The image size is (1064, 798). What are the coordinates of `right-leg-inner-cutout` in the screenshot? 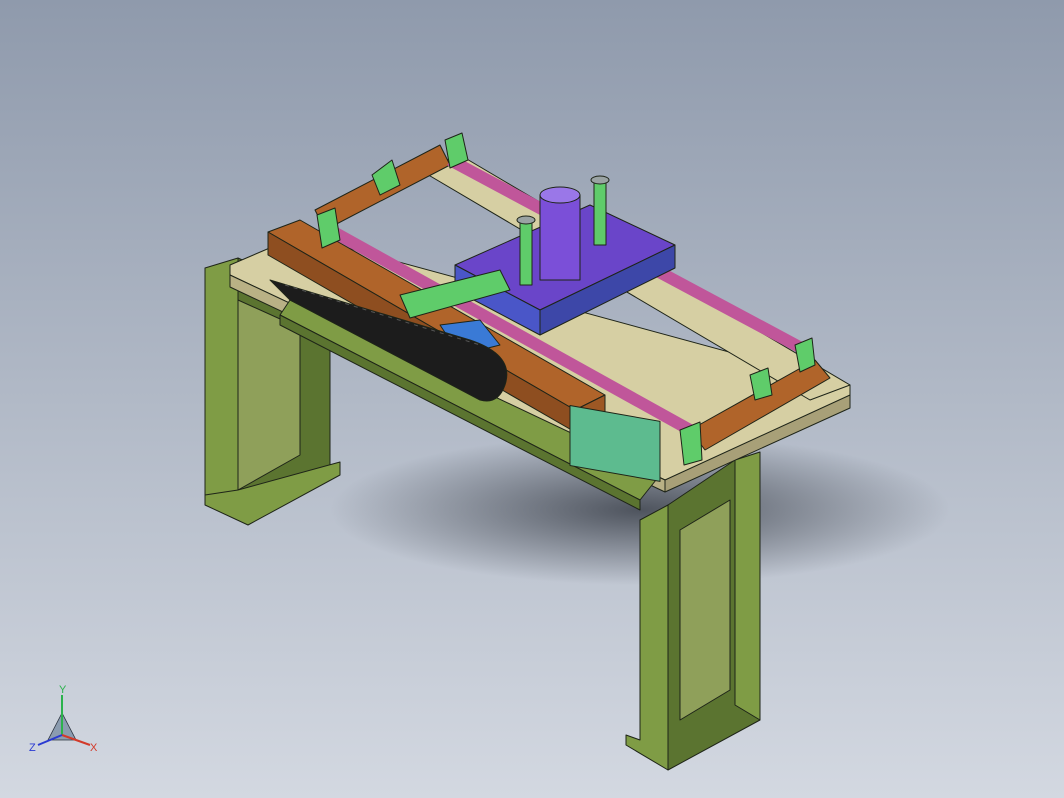 It's located at (705, 610).